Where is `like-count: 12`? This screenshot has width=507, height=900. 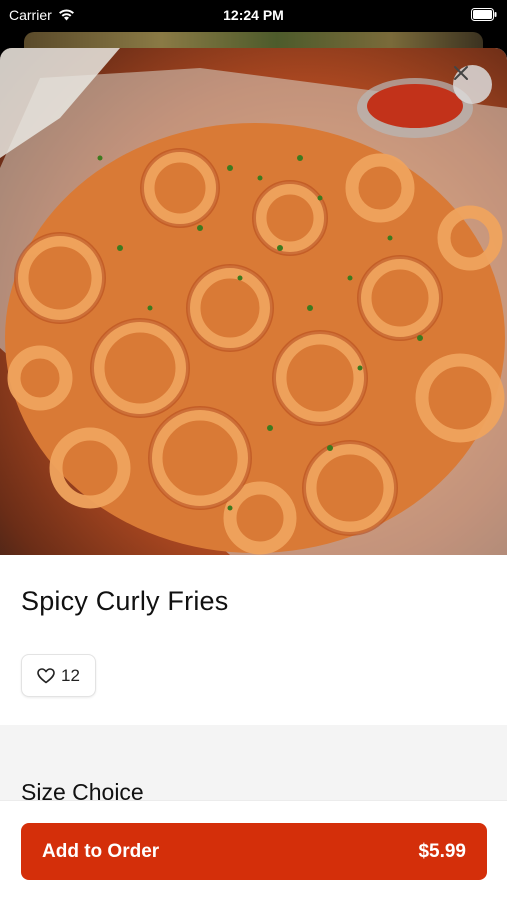
like-count: 12 is located at coordinates (70, 675).